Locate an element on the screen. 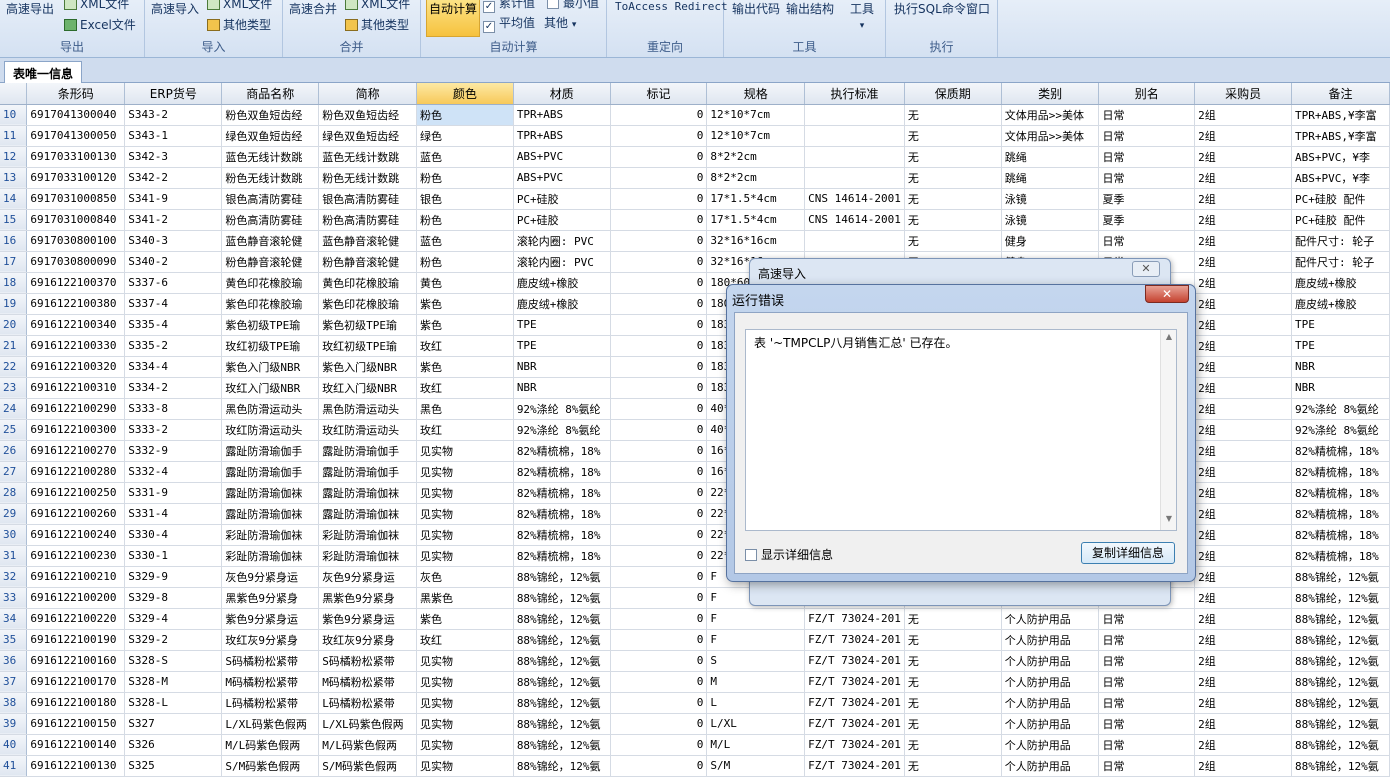  table-cell: 黑色防滑运动头 is located at coordinates (270, 409).